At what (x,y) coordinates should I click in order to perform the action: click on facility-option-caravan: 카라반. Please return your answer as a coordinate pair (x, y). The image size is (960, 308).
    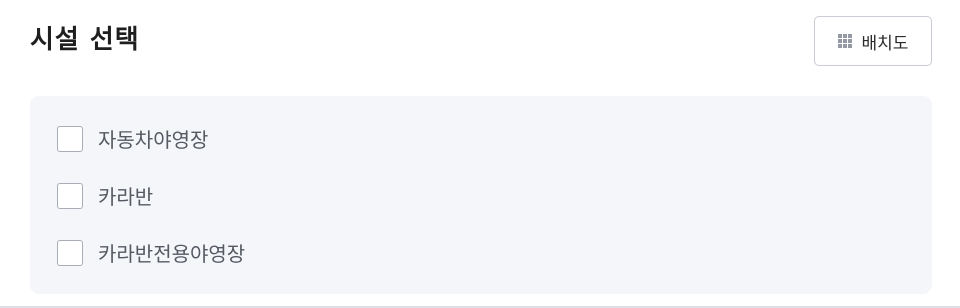
    Looking at the image, I should click on (105, 195).